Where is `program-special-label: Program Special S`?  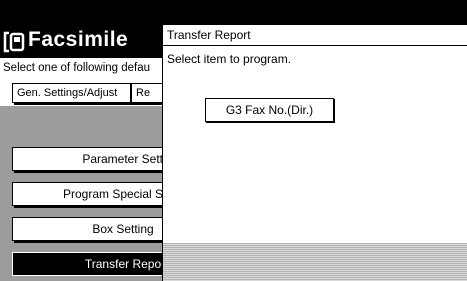
program-special-label: Program Special S is located at coordinates (112, 194).